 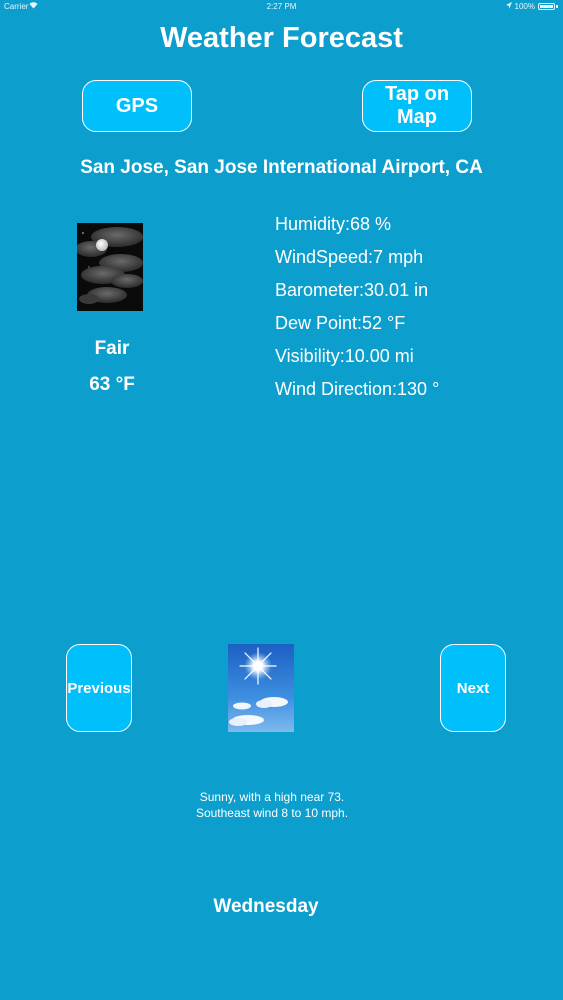 I want to click on forecast-day: Wednesday, so click(x=266, y=906).